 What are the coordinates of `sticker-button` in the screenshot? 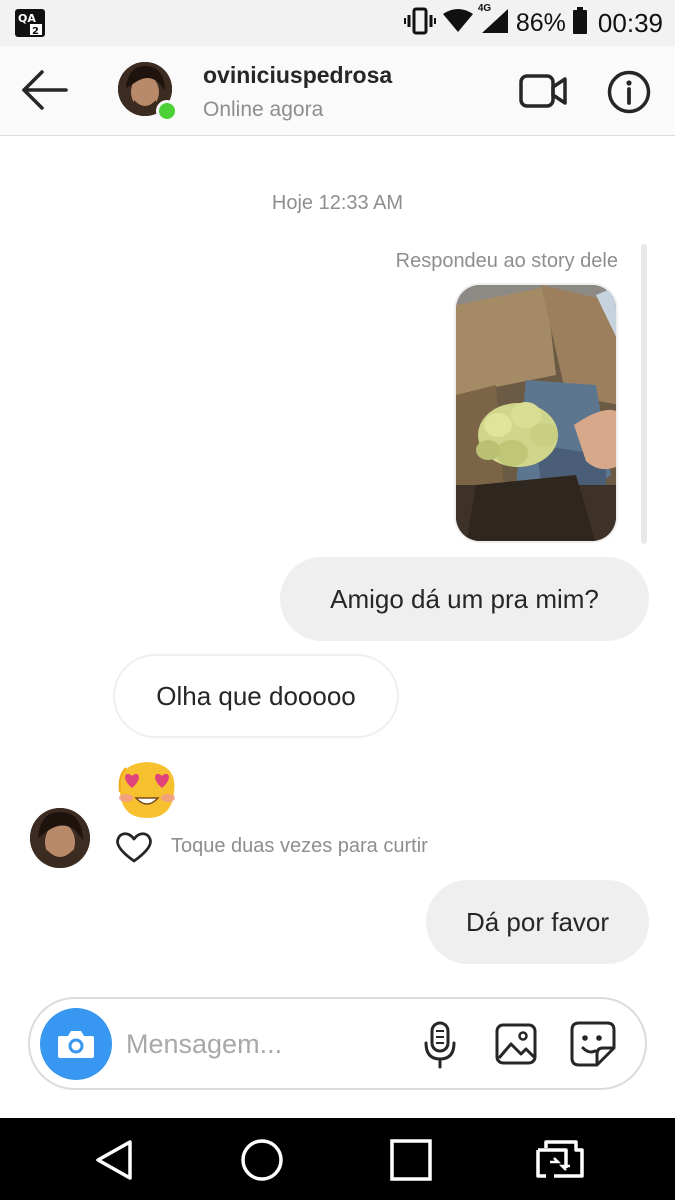 It's located at (593, 1044).